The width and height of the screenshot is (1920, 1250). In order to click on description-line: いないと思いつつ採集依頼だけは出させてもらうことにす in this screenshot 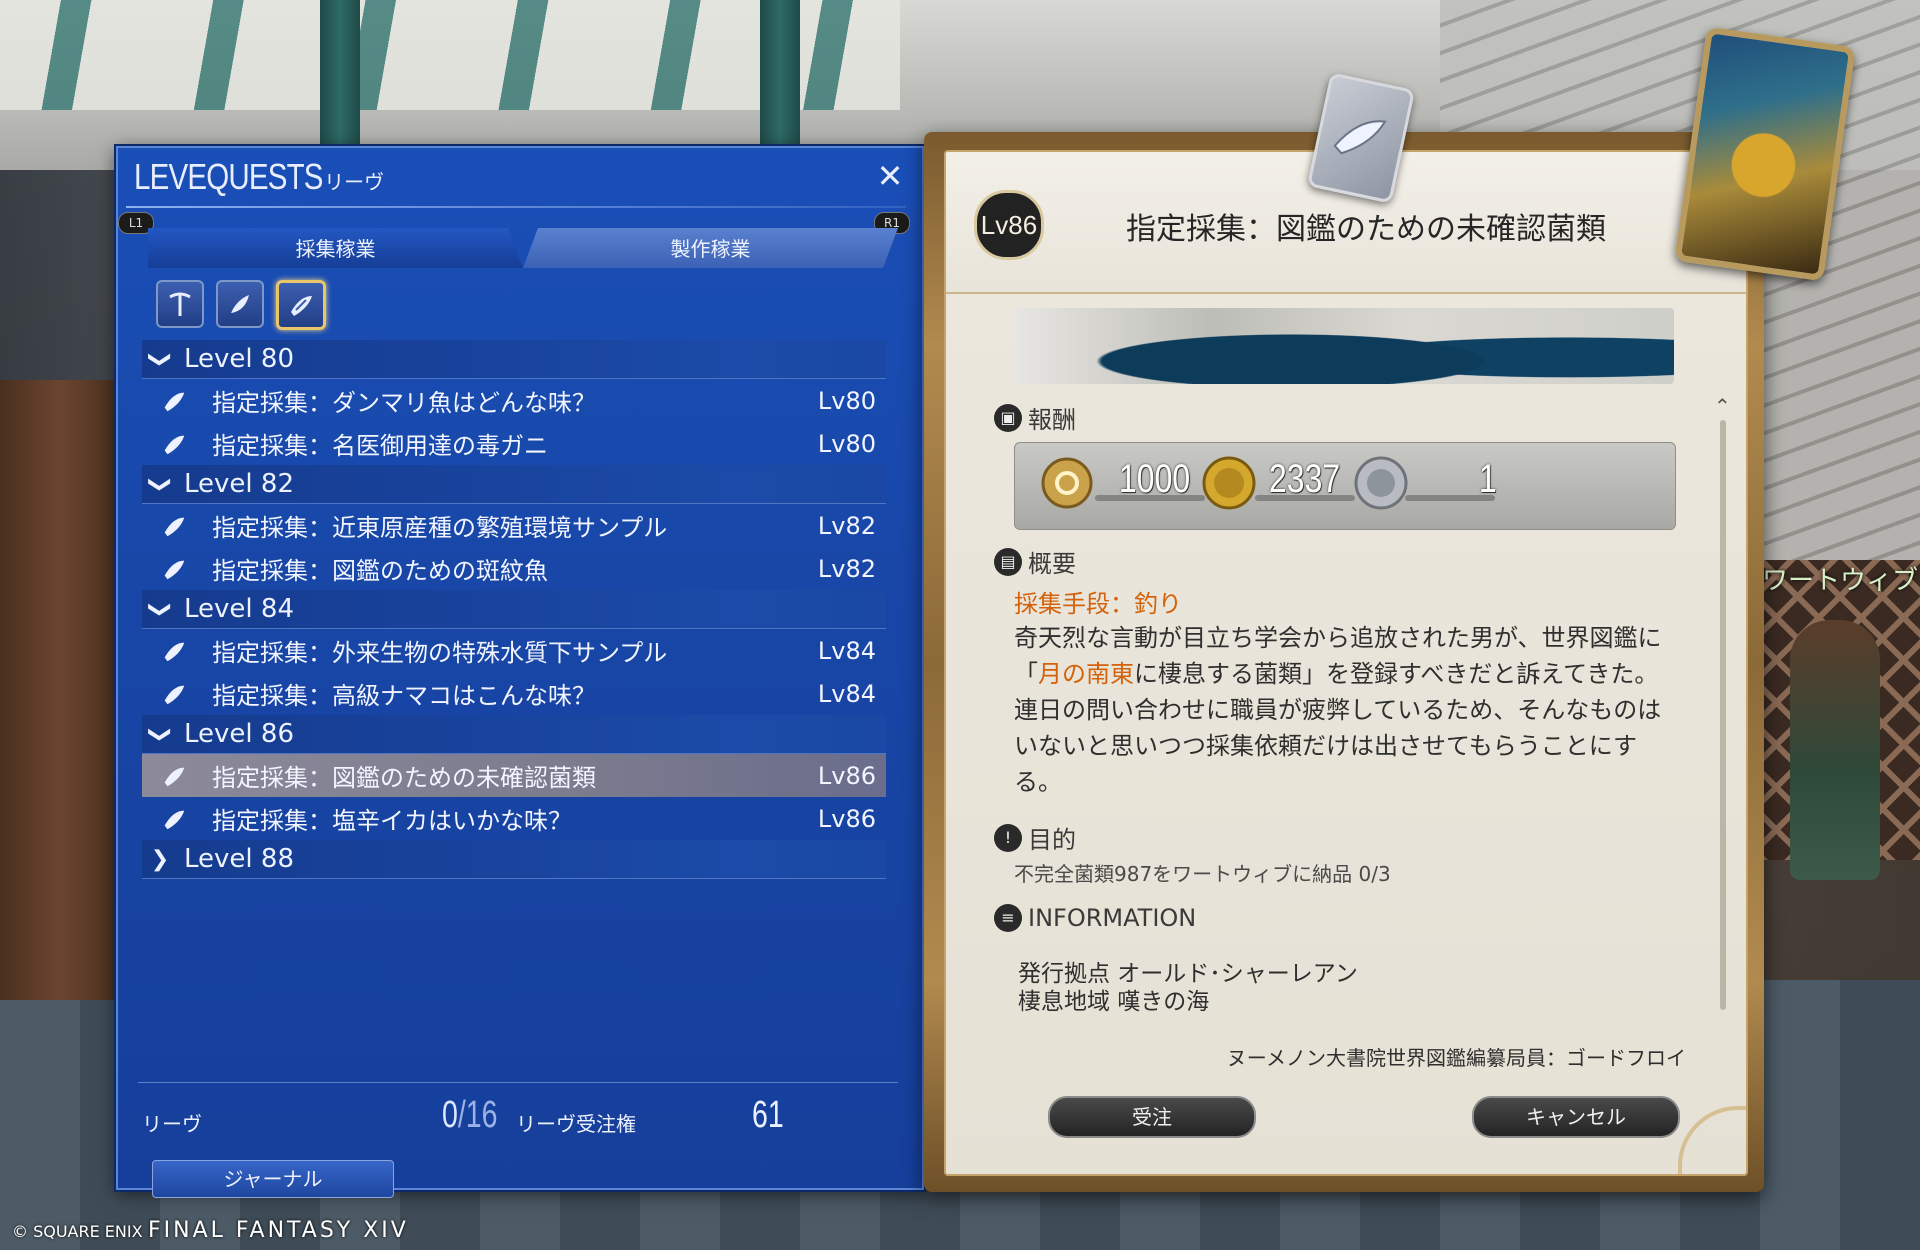, I will do `click(1326, 746)`.